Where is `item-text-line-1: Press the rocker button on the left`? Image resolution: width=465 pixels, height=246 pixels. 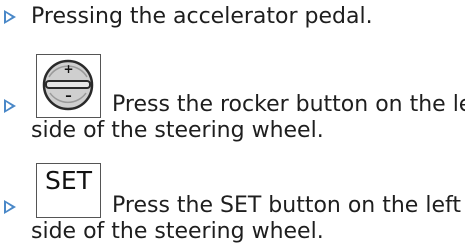 item-text-line-1: Press the rocker button on the left is located at coordinates (288, 104).